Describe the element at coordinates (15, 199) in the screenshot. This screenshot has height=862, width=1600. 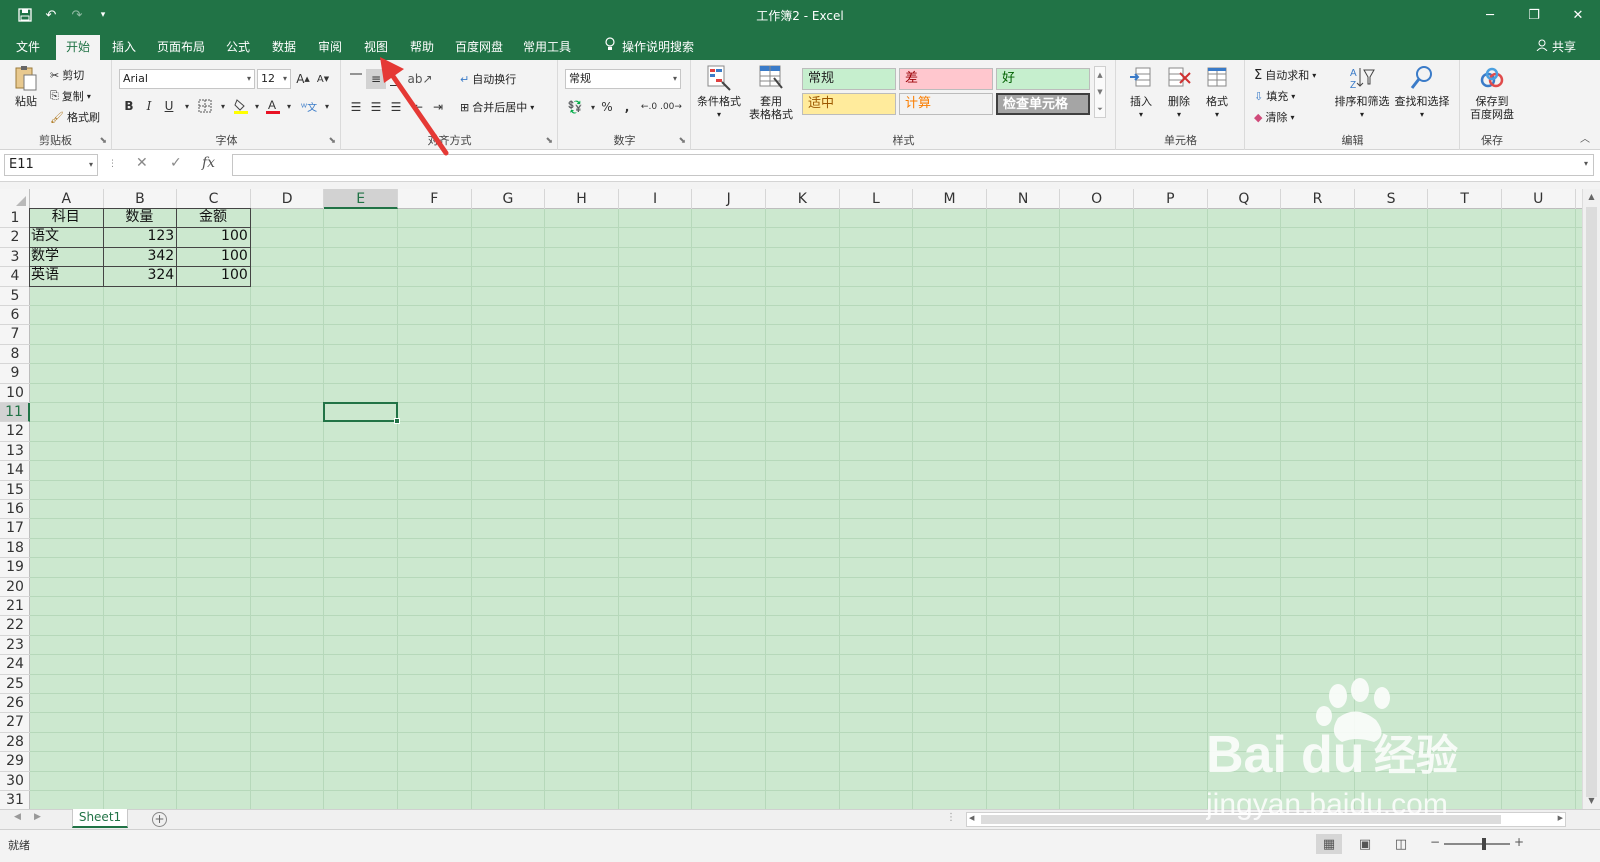
I see `select-all-button` at that location.